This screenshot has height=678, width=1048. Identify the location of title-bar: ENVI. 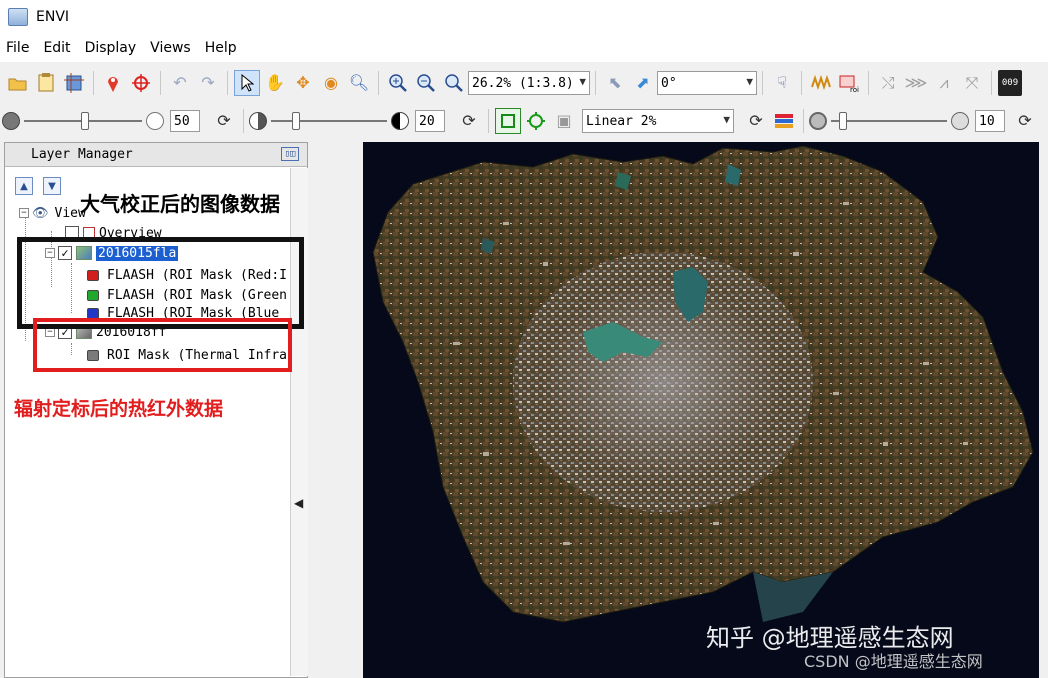
(524, 17).